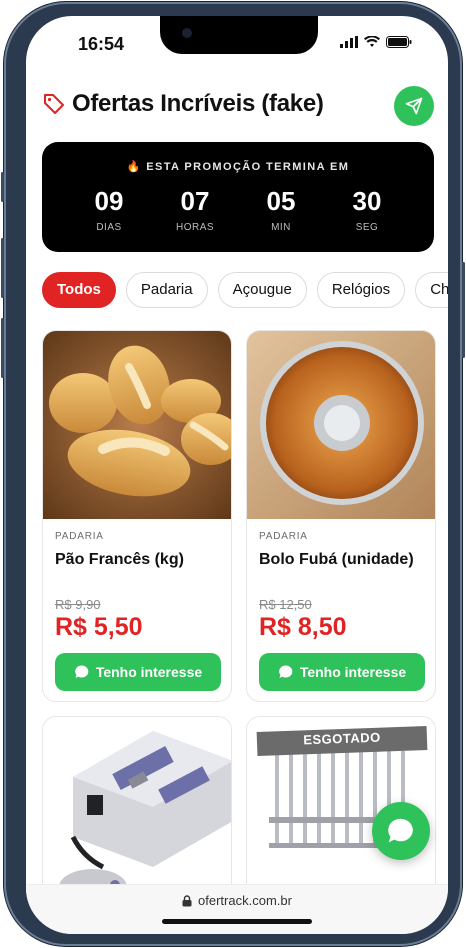 This screenshot has height=948, width=466. I want to click on category-filter: Todos Padaria Açougue Relógios Chu, so click(245, 290).